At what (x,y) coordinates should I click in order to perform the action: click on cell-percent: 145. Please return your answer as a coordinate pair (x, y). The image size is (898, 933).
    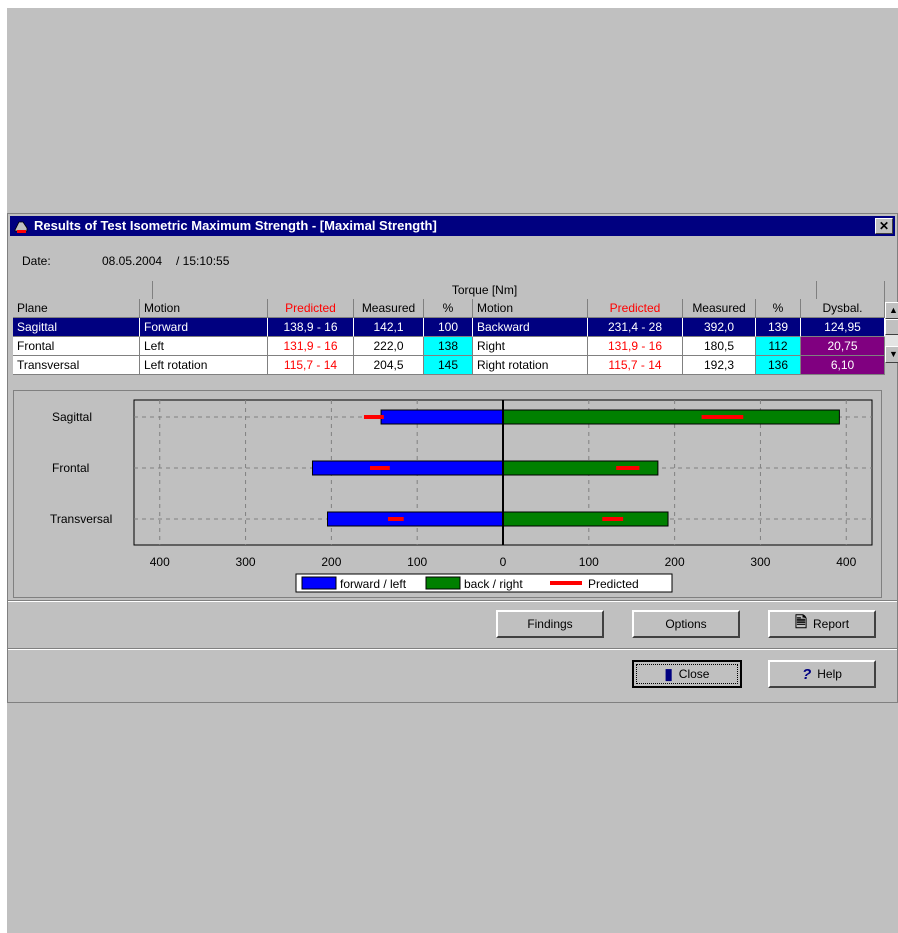
    Looking at the image, I should click on (448, 365).